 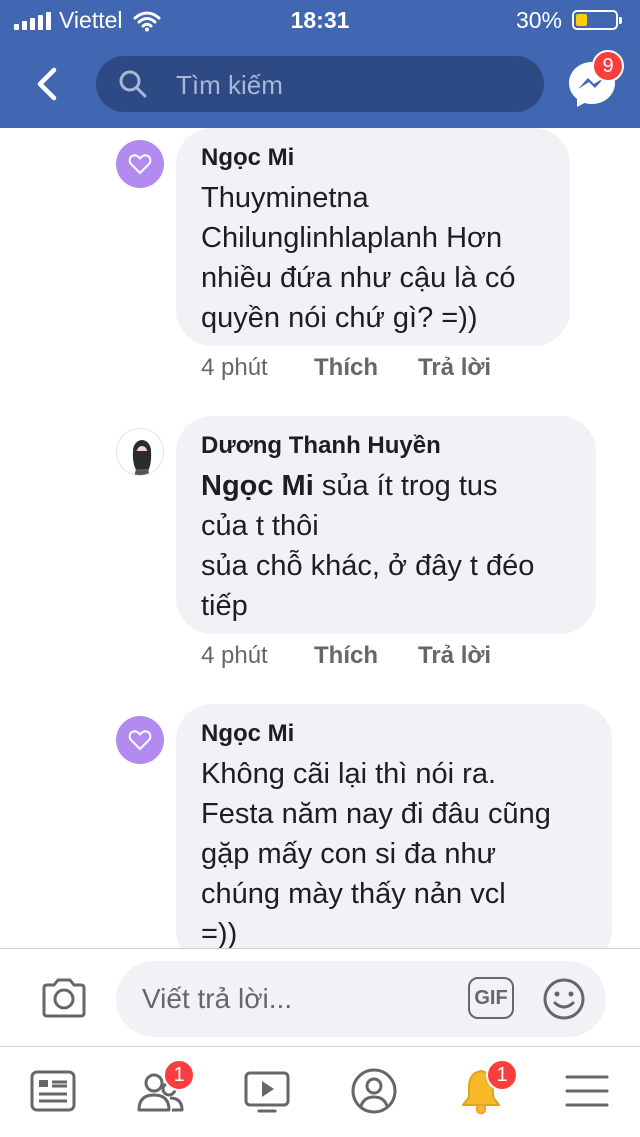 I want to click on top-nav-bar: Tìm kiếm 9, so click(x=320, y=84).